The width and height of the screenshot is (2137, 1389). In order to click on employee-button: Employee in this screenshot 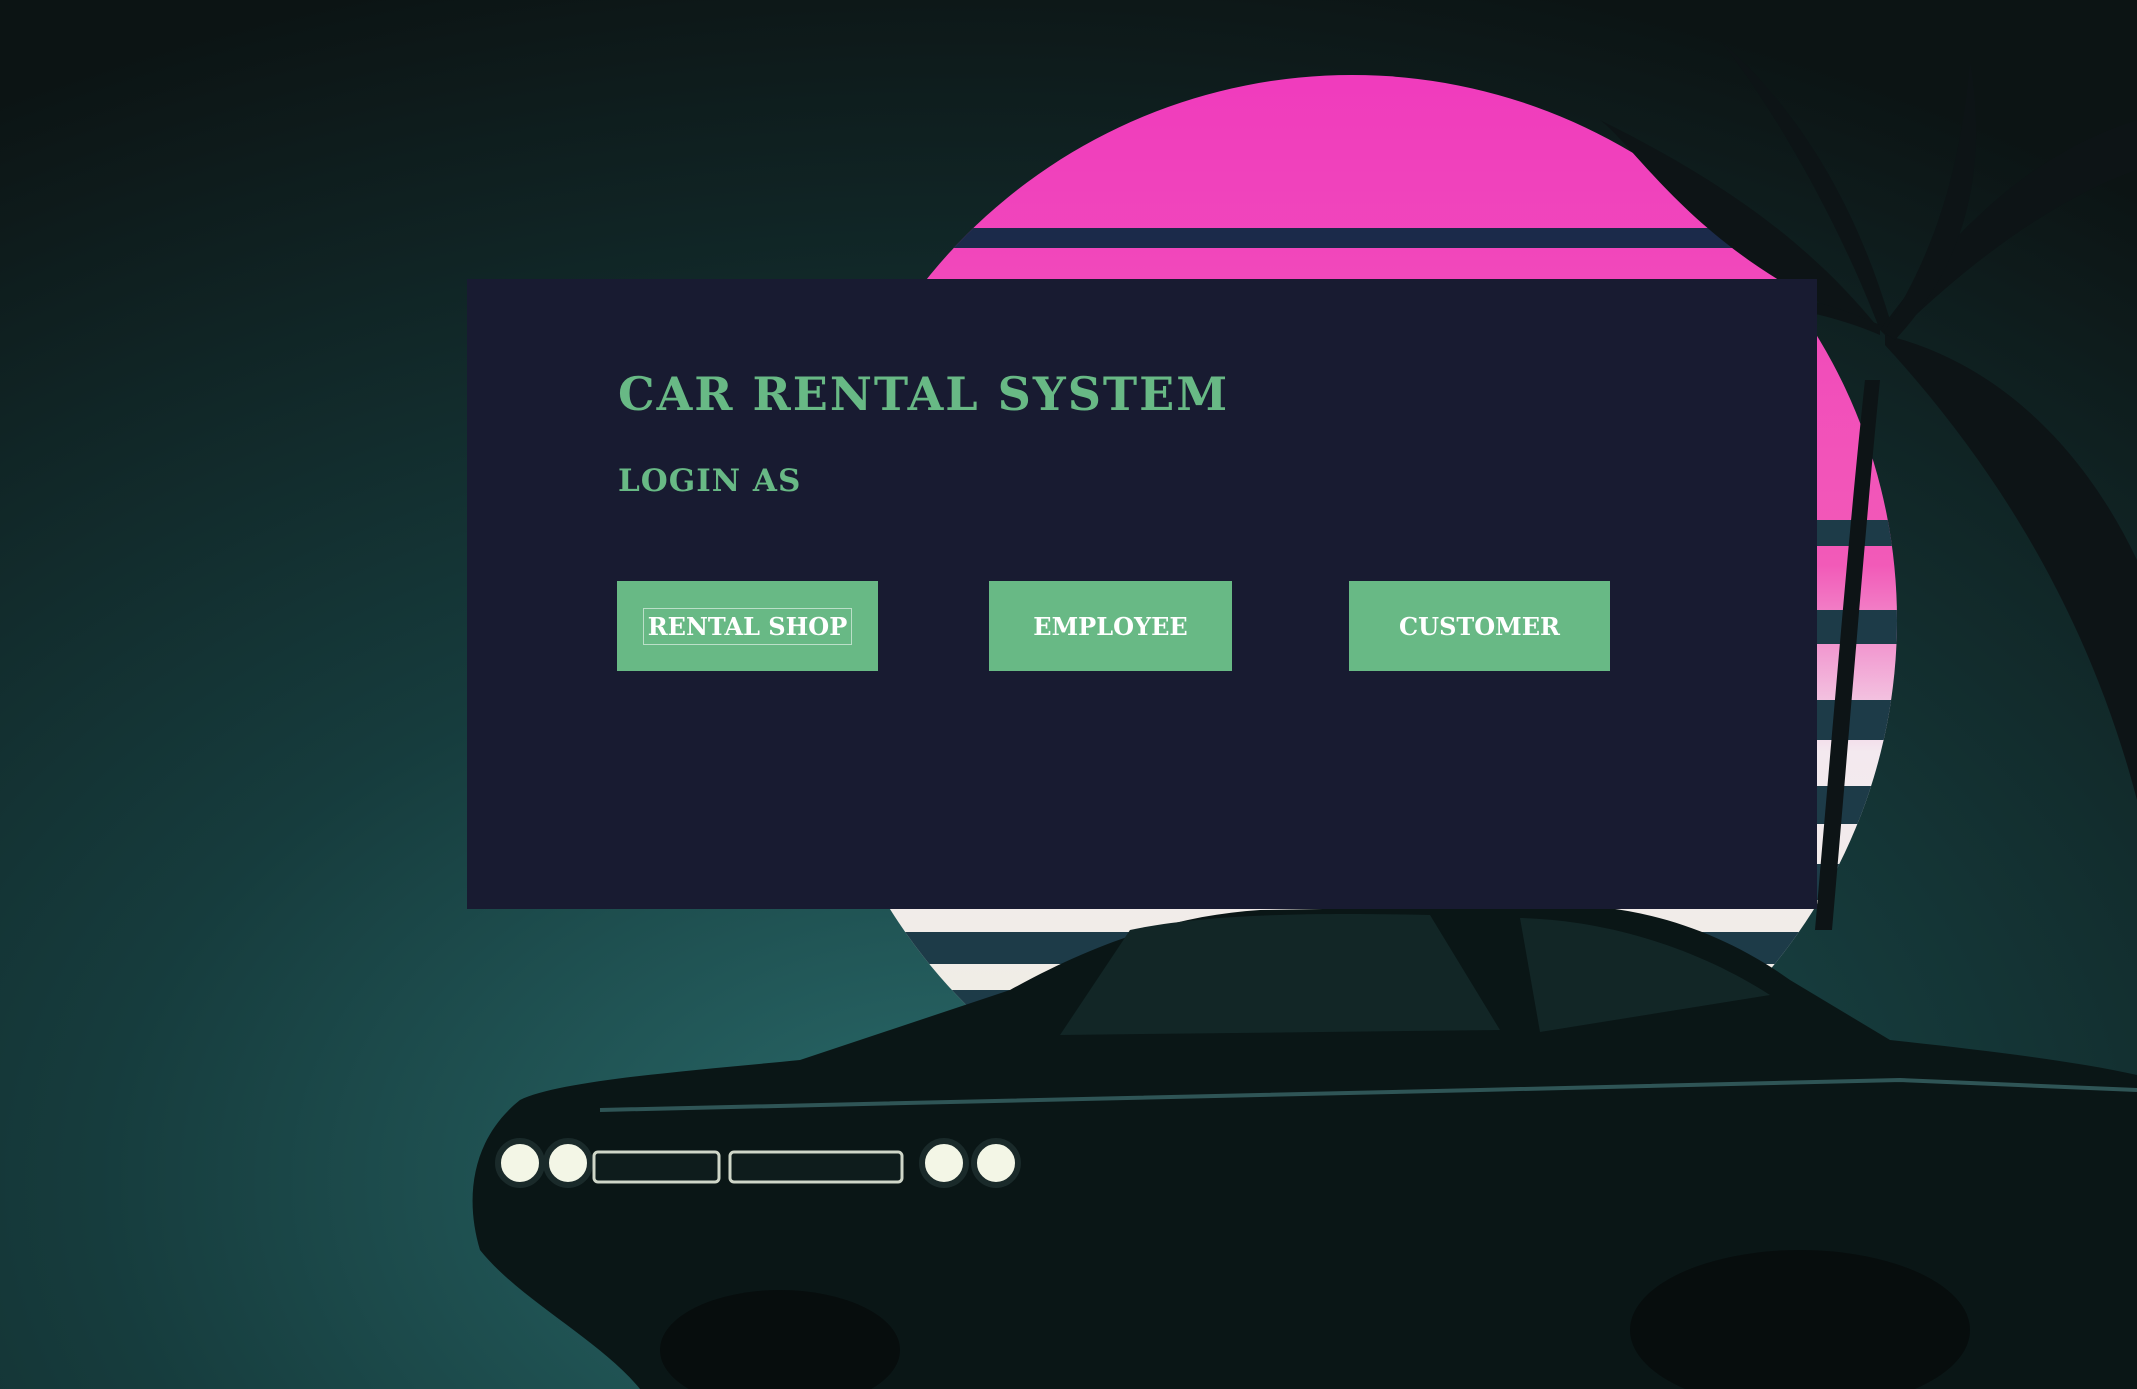, I will do `click(1110, 626)`.